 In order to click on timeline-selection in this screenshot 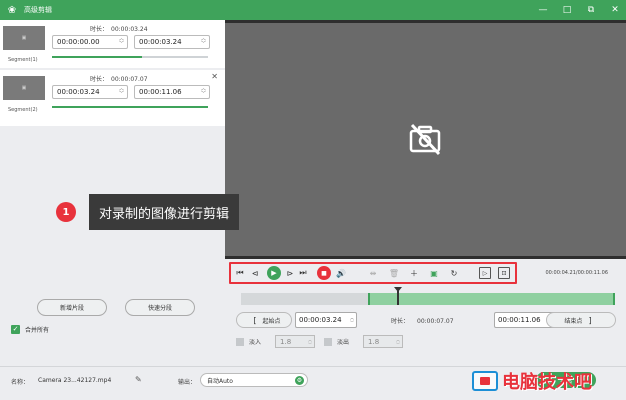, I will do `click(491, 299)`.